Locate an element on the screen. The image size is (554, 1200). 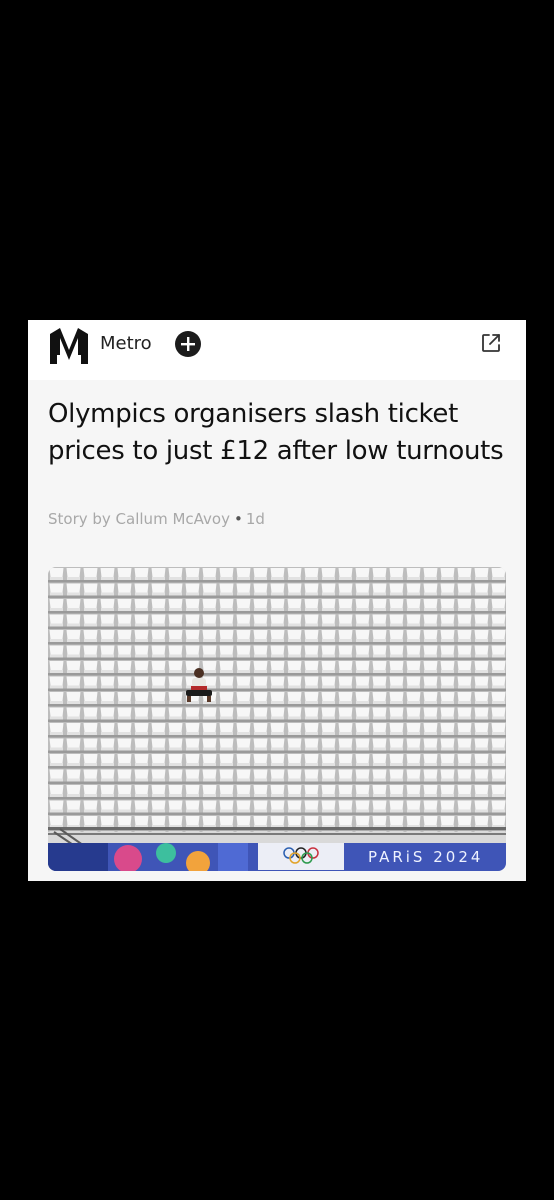
banner-text: PARiS 2024 is located at coordinates (426, 857).